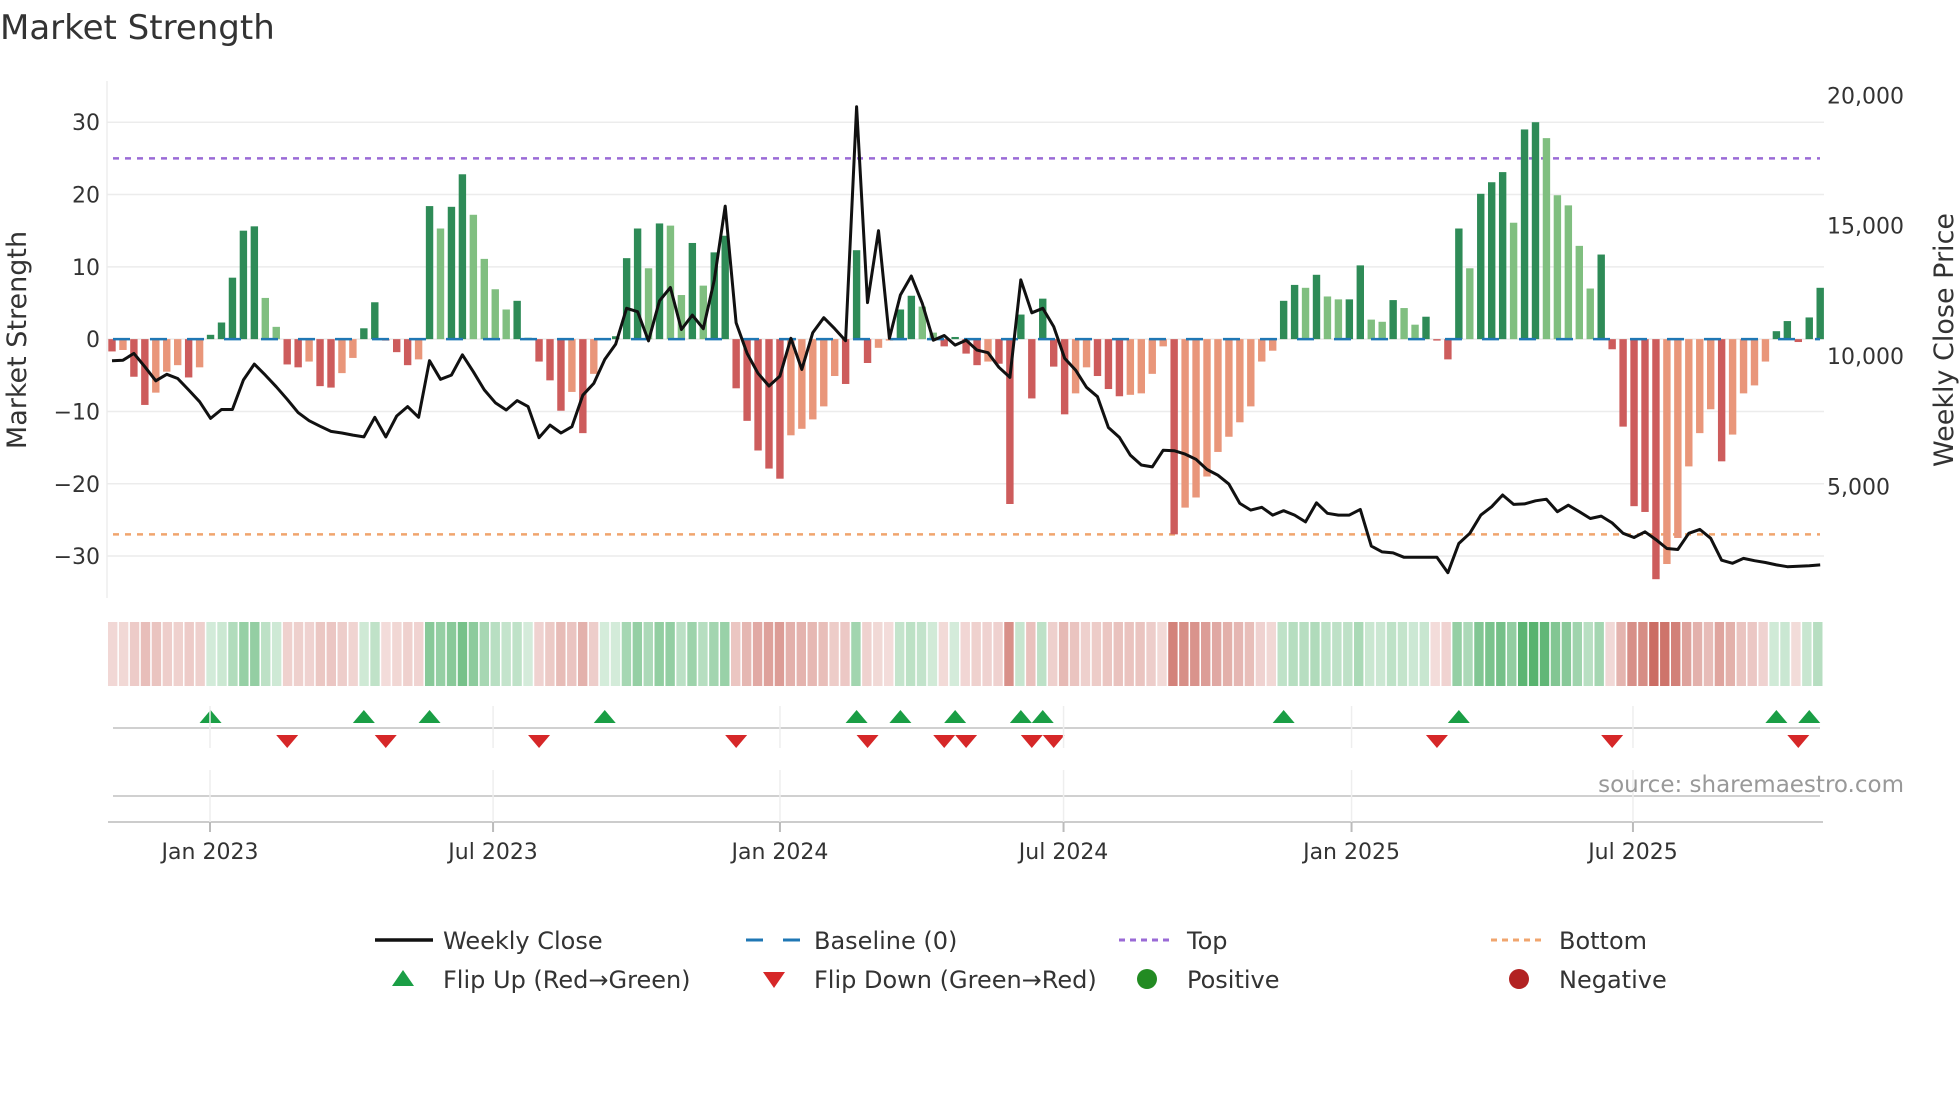 The image size is (1960, 1102). What do you see at coordinates (77, 557) in the screenshot?
I see `y-tick-label: −30` at bounding box center [77, 557].